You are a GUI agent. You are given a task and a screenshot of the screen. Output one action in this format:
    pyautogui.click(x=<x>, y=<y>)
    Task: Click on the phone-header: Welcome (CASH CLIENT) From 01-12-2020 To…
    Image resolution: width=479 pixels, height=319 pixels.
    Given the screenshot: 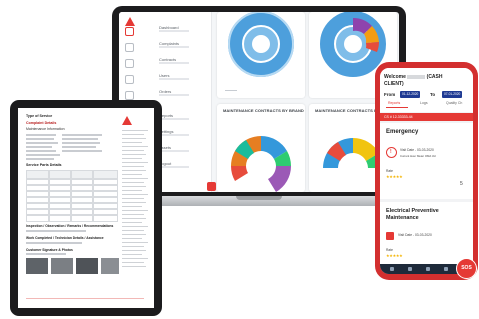 What is the action you would take?
    pyautogui.click(x=426, y=90)
    